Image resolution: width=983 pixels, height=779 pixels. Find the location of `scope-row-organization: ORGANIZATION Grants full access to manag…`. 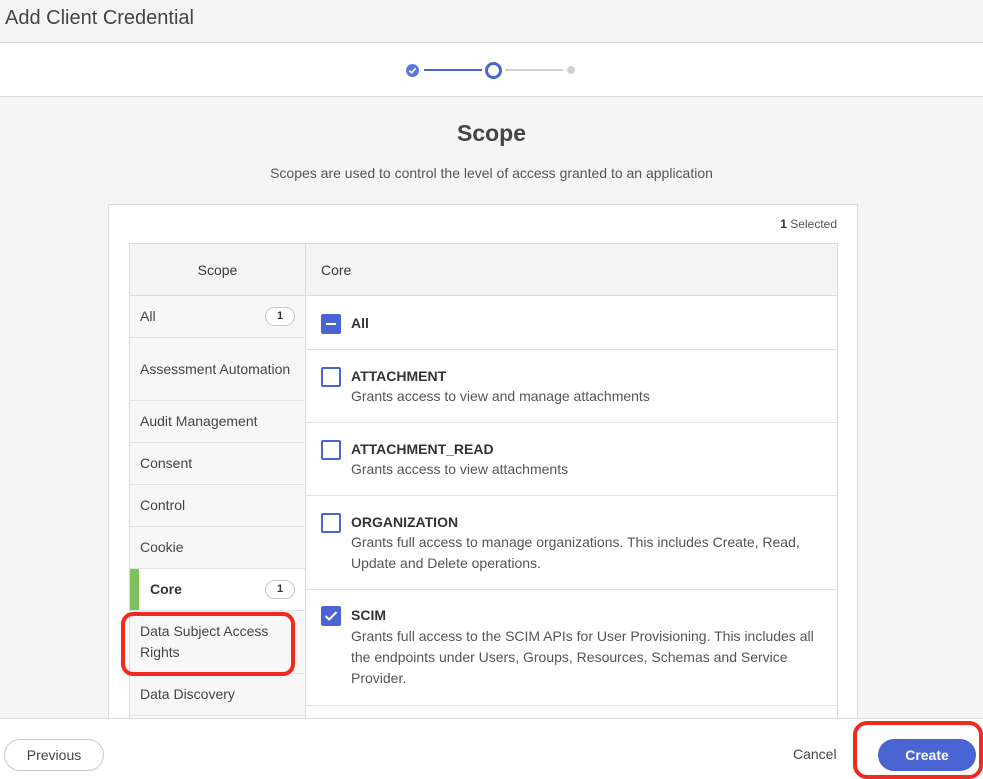

scope-row-organization: ORGANIZATION Grants full access to manag… is located at coordinates (571, 543).